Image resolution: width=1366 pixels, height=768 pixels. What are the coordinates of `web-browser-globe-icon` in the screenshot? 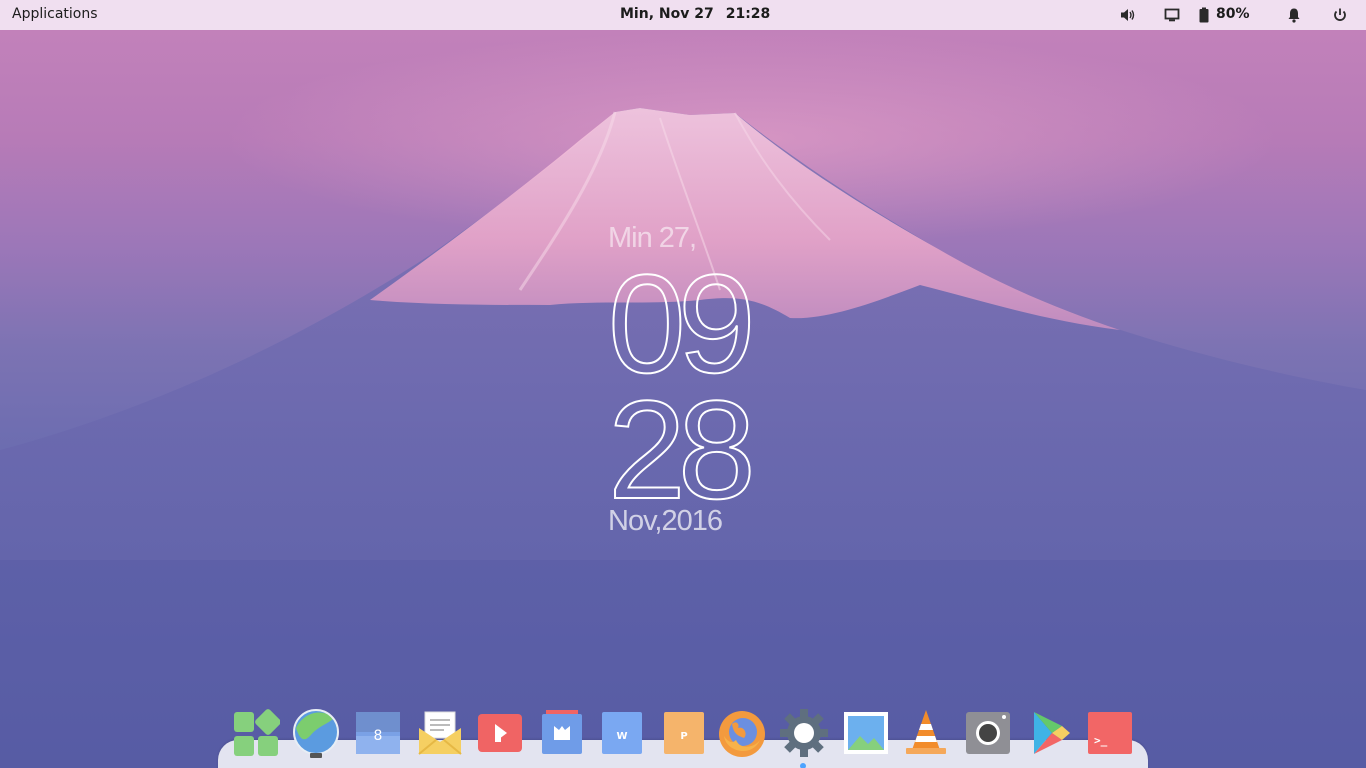 It's located at (316, 733).